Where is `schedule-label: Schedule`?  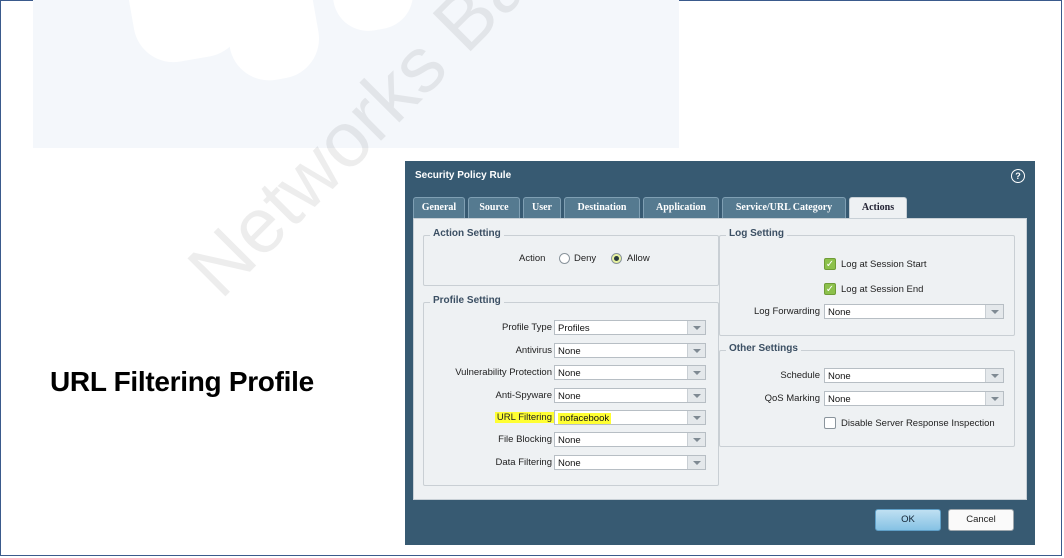 schedule-label: Schedule is located at coordinates (800, 375).